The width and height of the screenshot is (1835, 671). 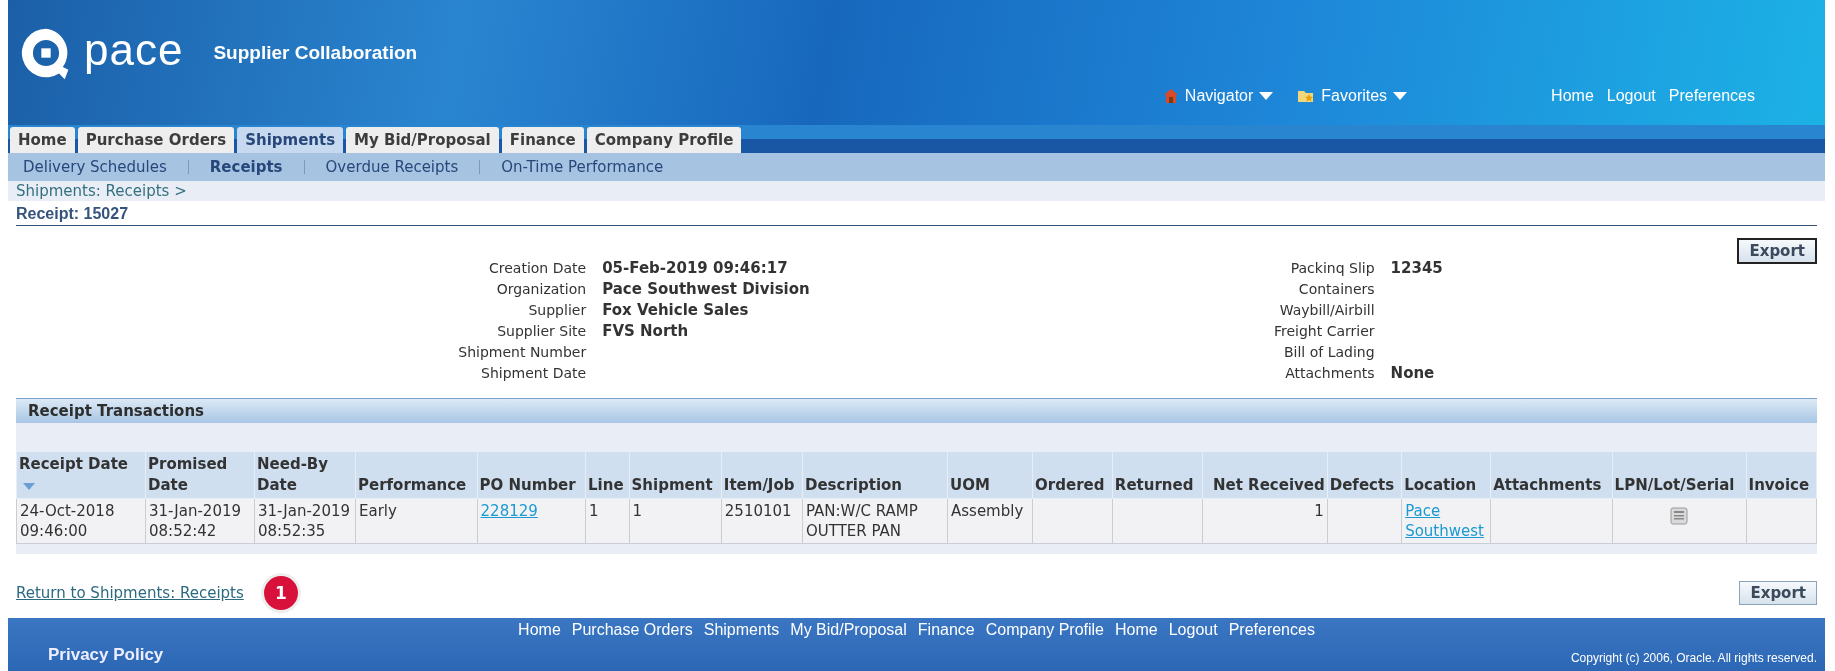 I want to click on app-title: Supplier Collaboration, so click(x=315, y=53).